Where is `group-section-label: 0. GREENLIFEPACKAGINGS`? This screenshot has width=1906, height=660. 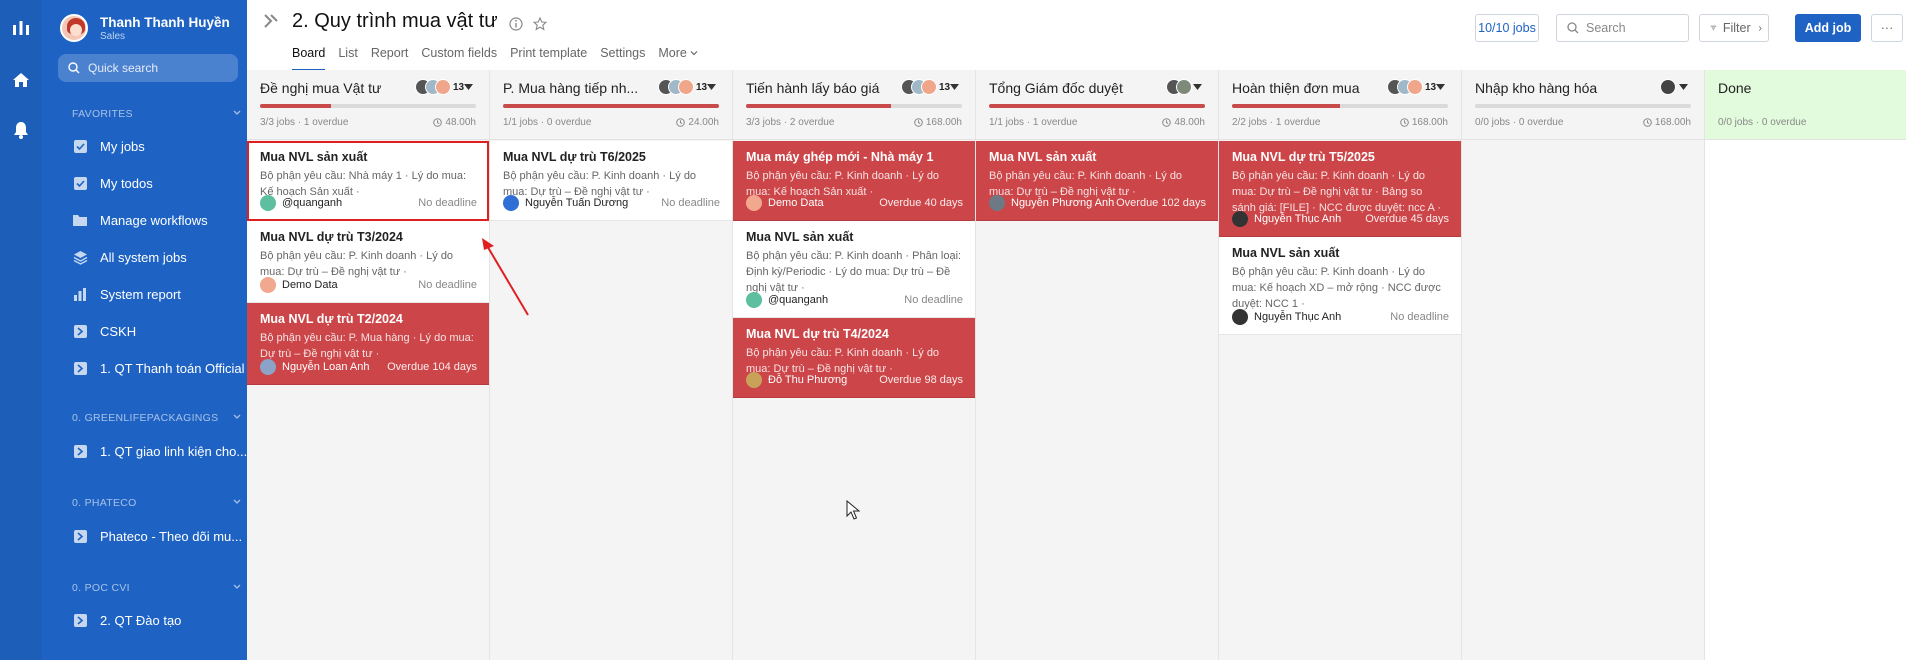 group-section-label: 0. GREENLIFEPACKAGINGS is located at coordinates (157, 418).